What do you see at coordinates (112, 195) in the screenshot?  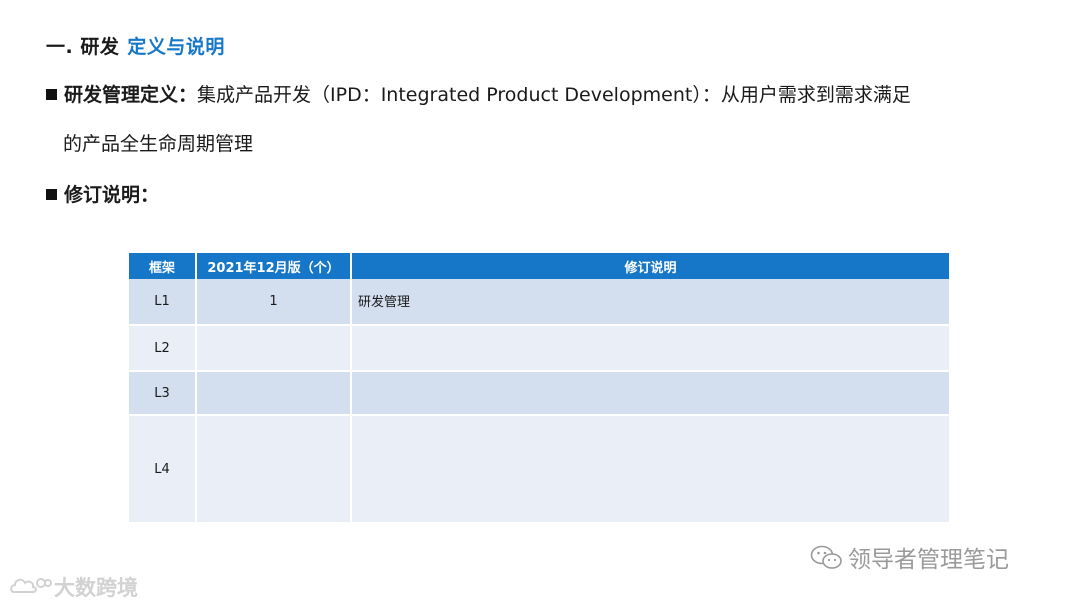 I see `revision-label: 修订说明：` at bounding box center [112, 195].